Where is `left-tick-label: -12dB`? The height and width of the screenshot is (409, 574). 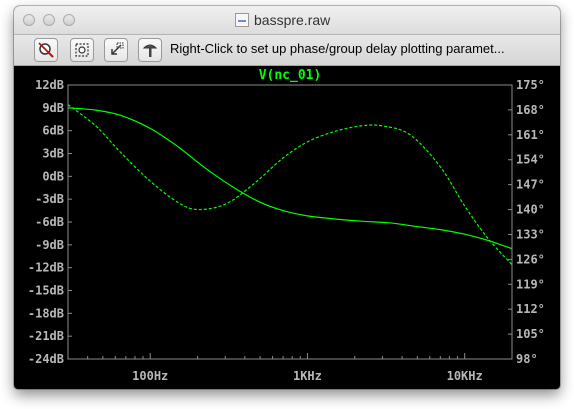
left-tick-label: -12dB is located at coordinates (46, 268).